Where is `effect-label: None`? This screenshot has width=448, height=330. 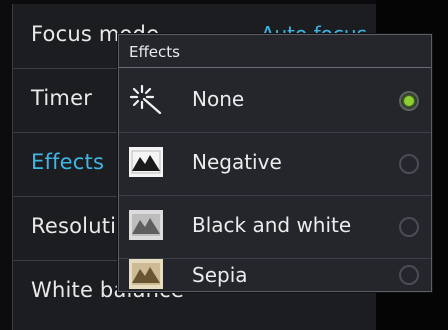 effect-label: None is located at coordinates (218, 99).